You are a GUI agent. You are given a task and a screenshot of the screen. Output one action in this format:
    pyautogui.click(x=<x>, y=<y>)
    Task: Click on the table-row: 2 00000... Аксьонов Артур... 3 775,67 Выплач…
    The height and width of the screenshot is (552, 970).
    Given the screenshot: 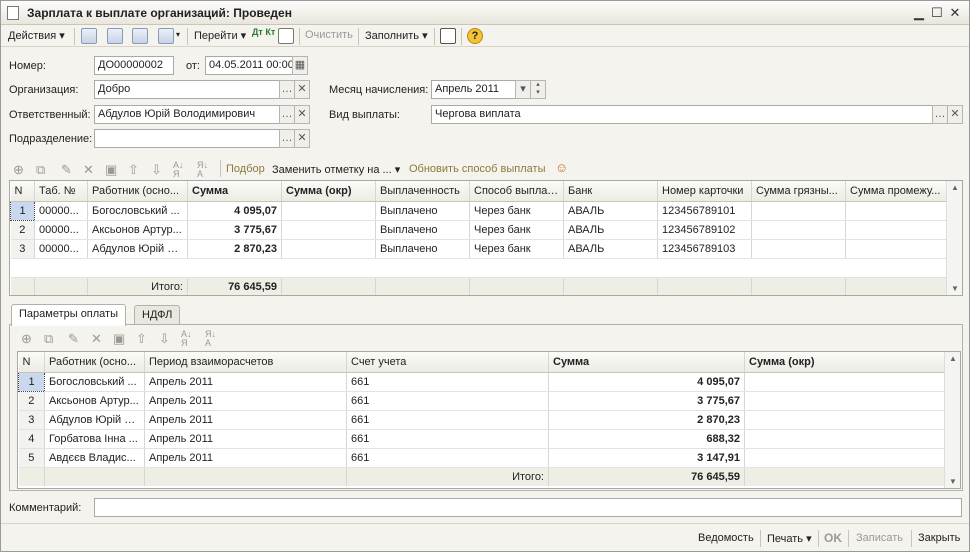 What is the action you would take?
    pyautogui.click(x=479, y=230)
    